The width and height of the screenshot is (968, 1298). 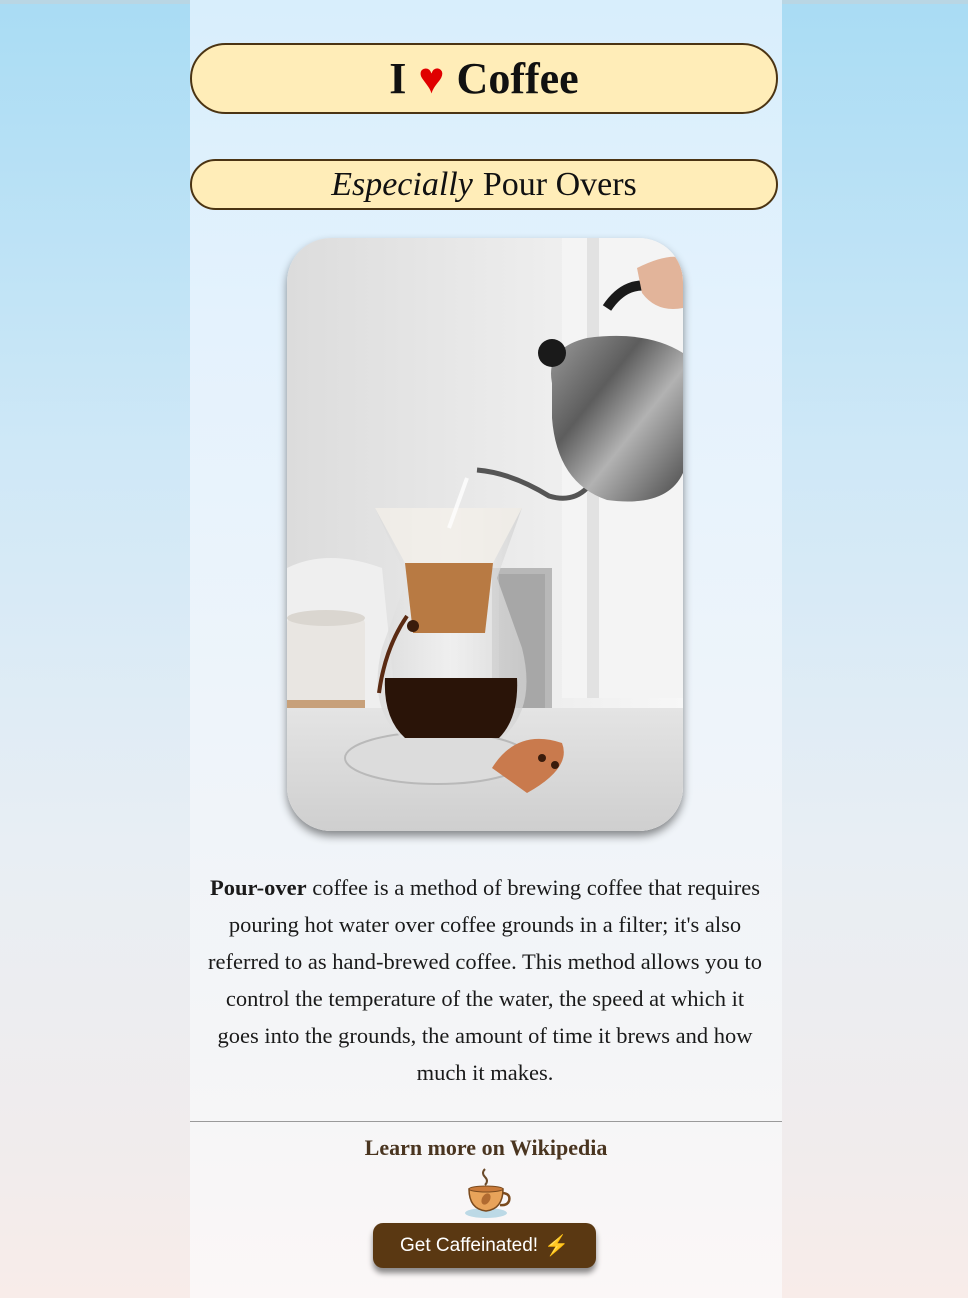 I want to click on cta-label: Get Caffeinated!, so click(x=469, y=1245).